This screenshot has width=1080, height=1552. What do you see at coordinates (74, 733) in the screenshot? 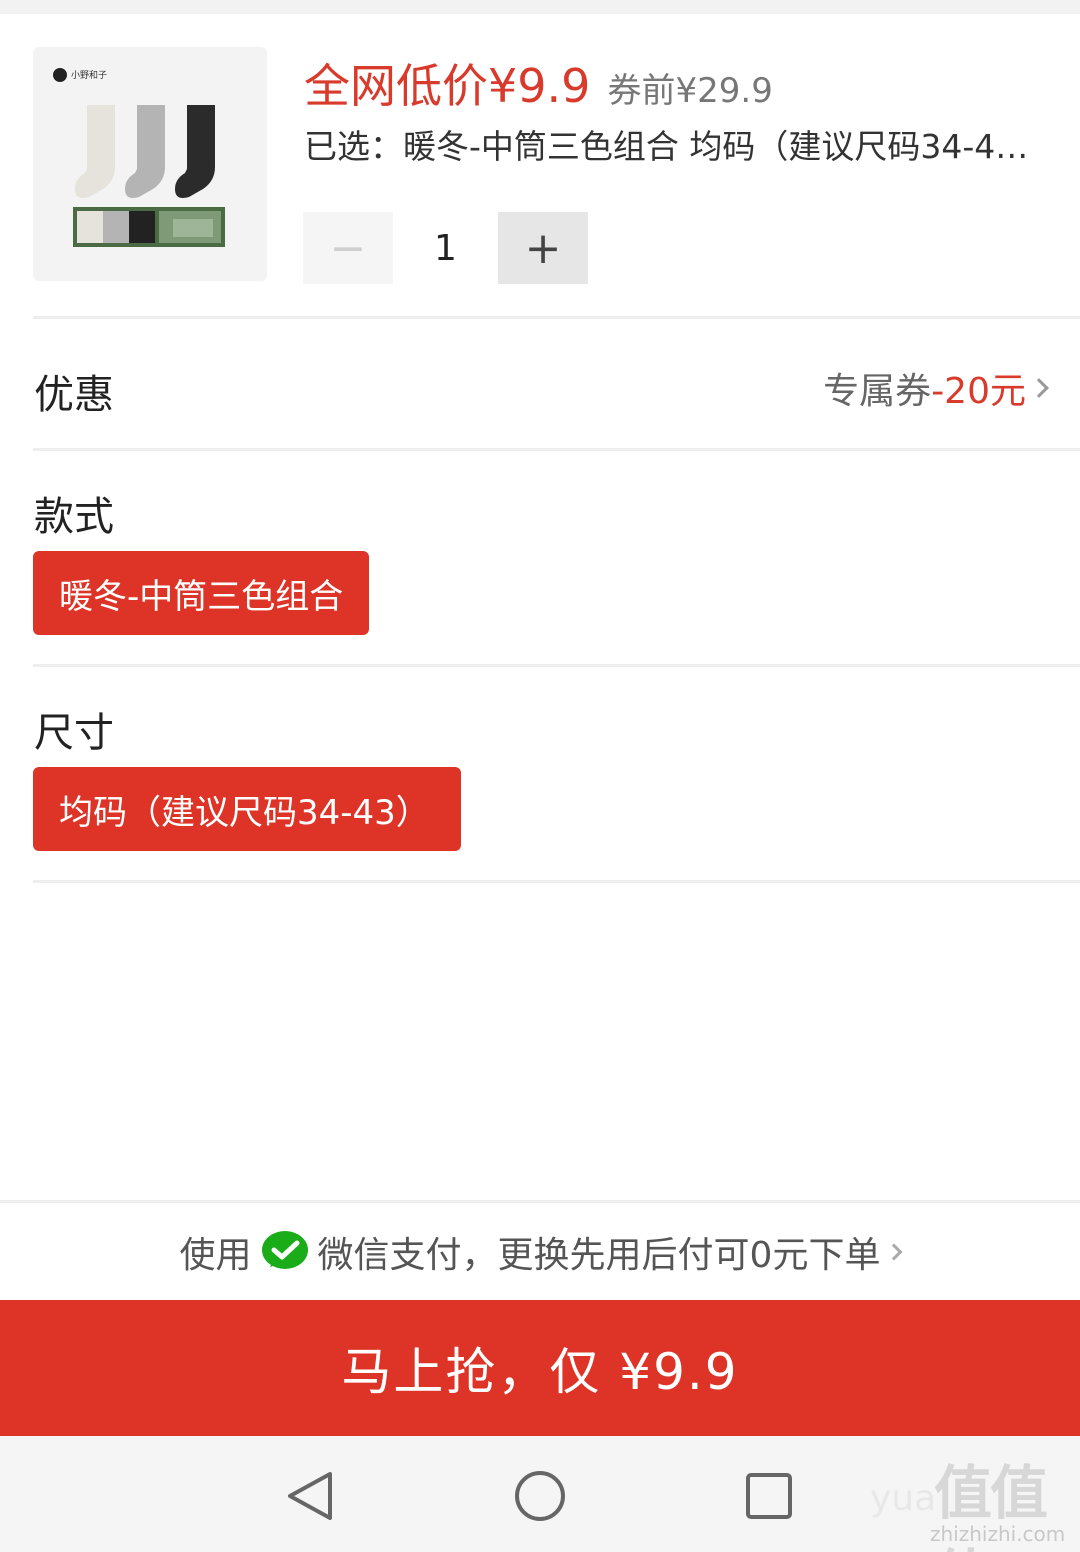
I see `size-label: 尺寸` at bounding box center [74, 733].